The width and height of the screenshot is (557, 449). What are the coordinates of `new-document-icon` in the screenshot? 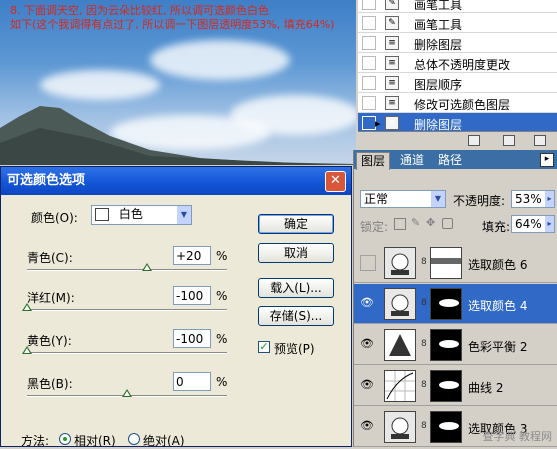 It's located at (509, 140).